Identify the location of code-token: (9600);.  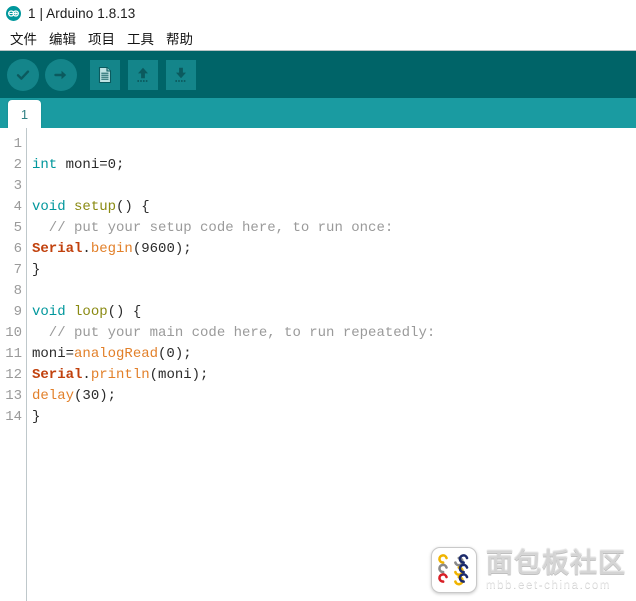
(162, 249).